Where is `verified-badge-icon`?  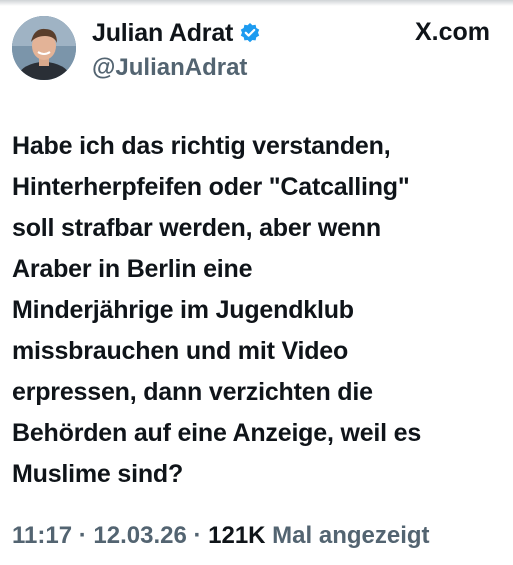
verified-badge-icon is located at coordinates (250, 33).